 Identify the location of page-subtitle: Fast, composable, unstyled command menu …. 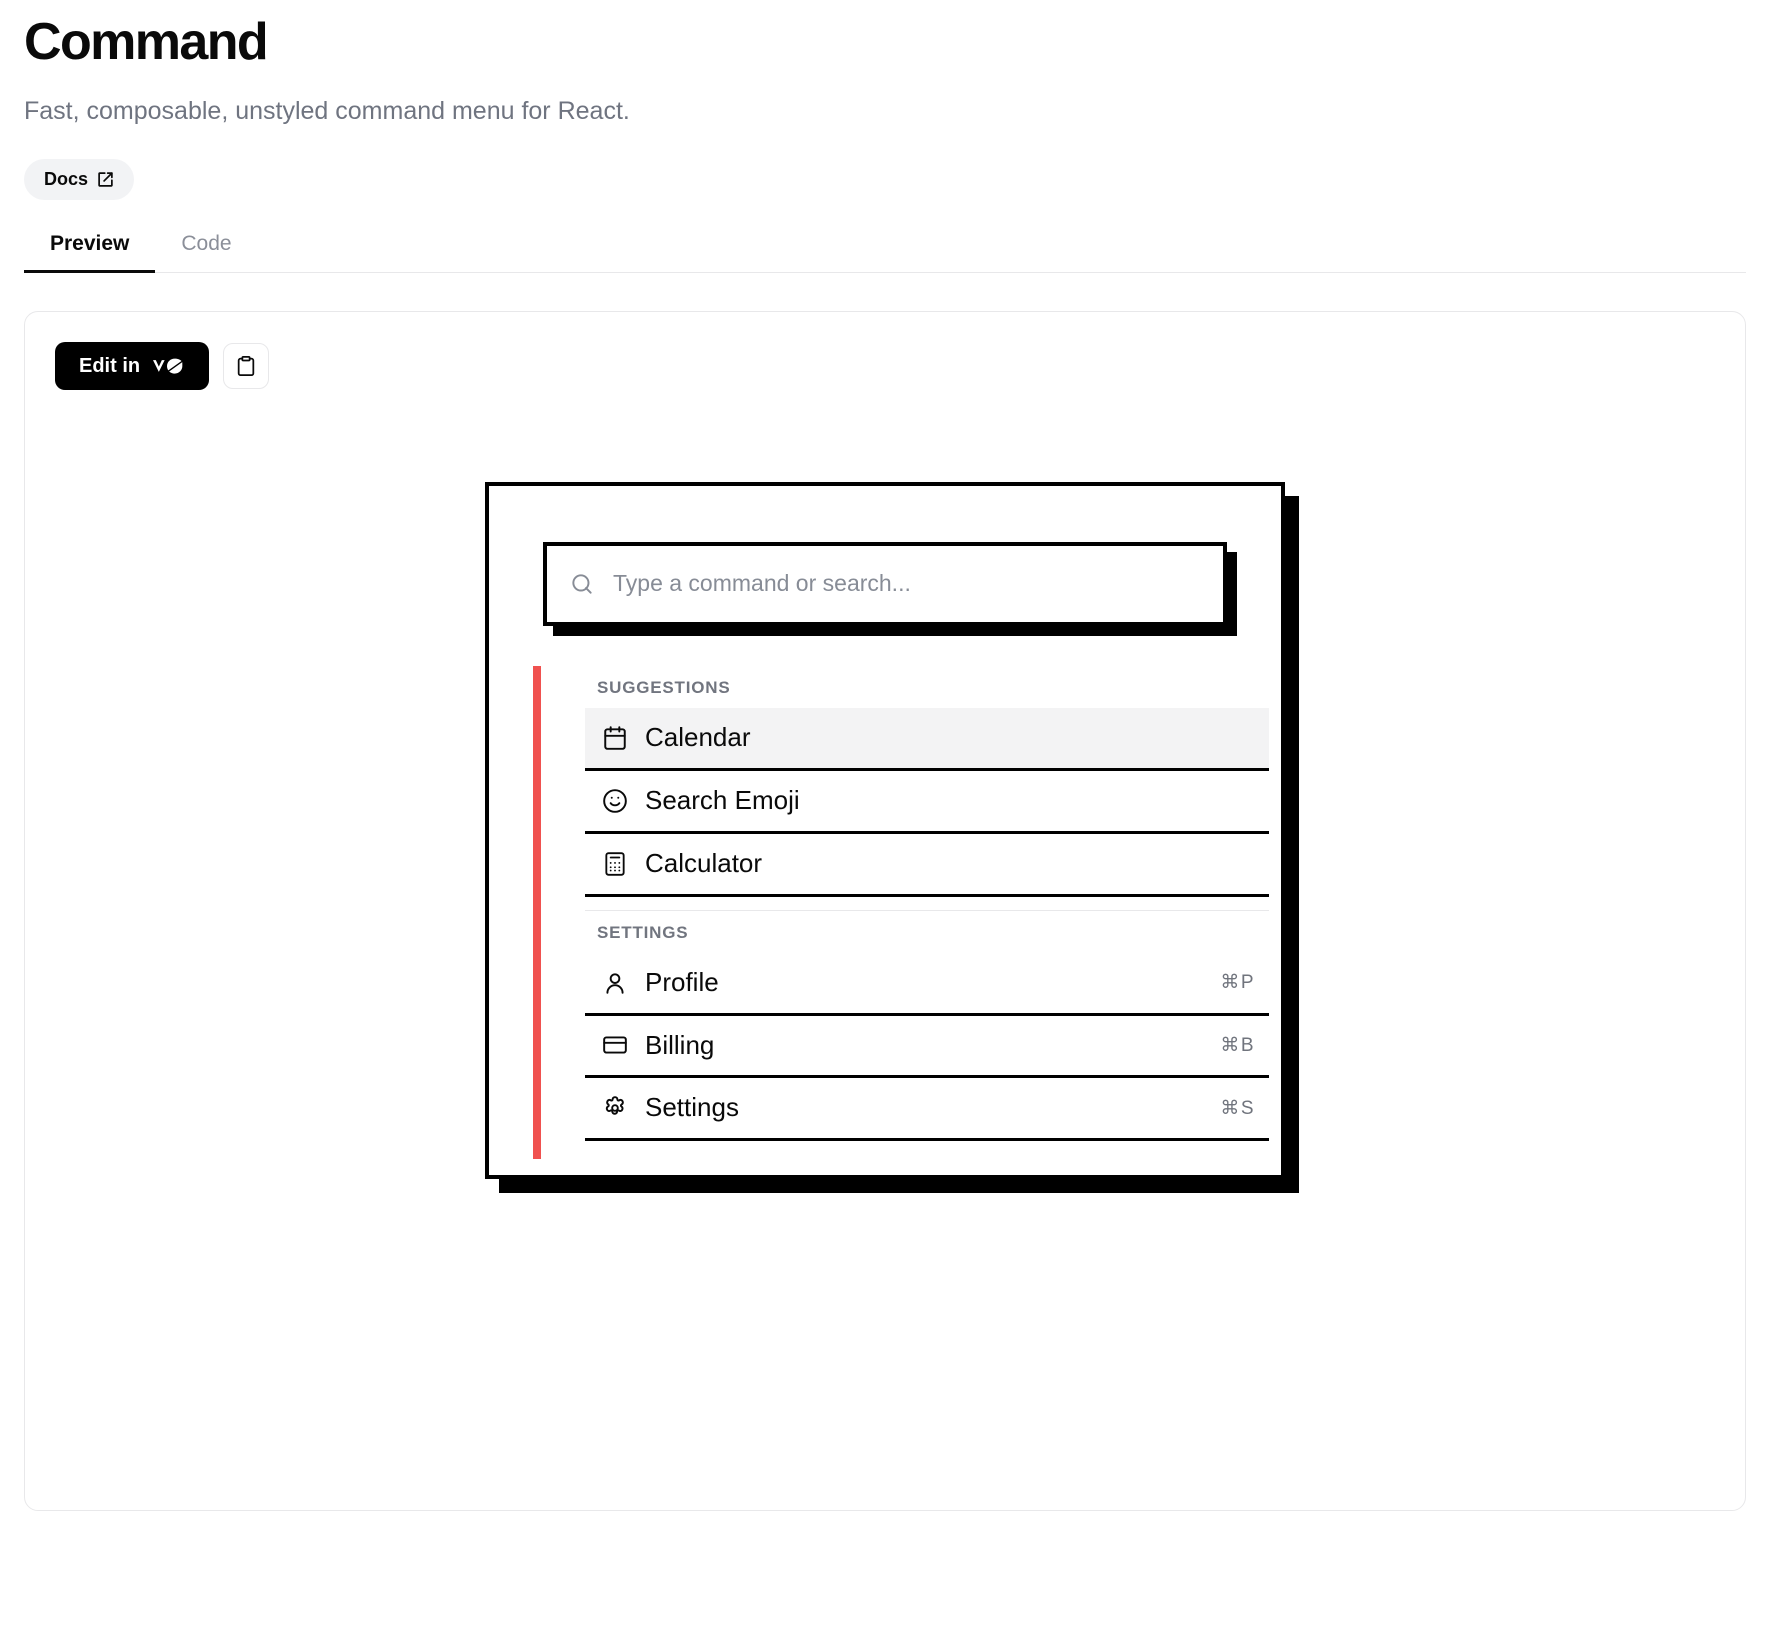
(327, 111).